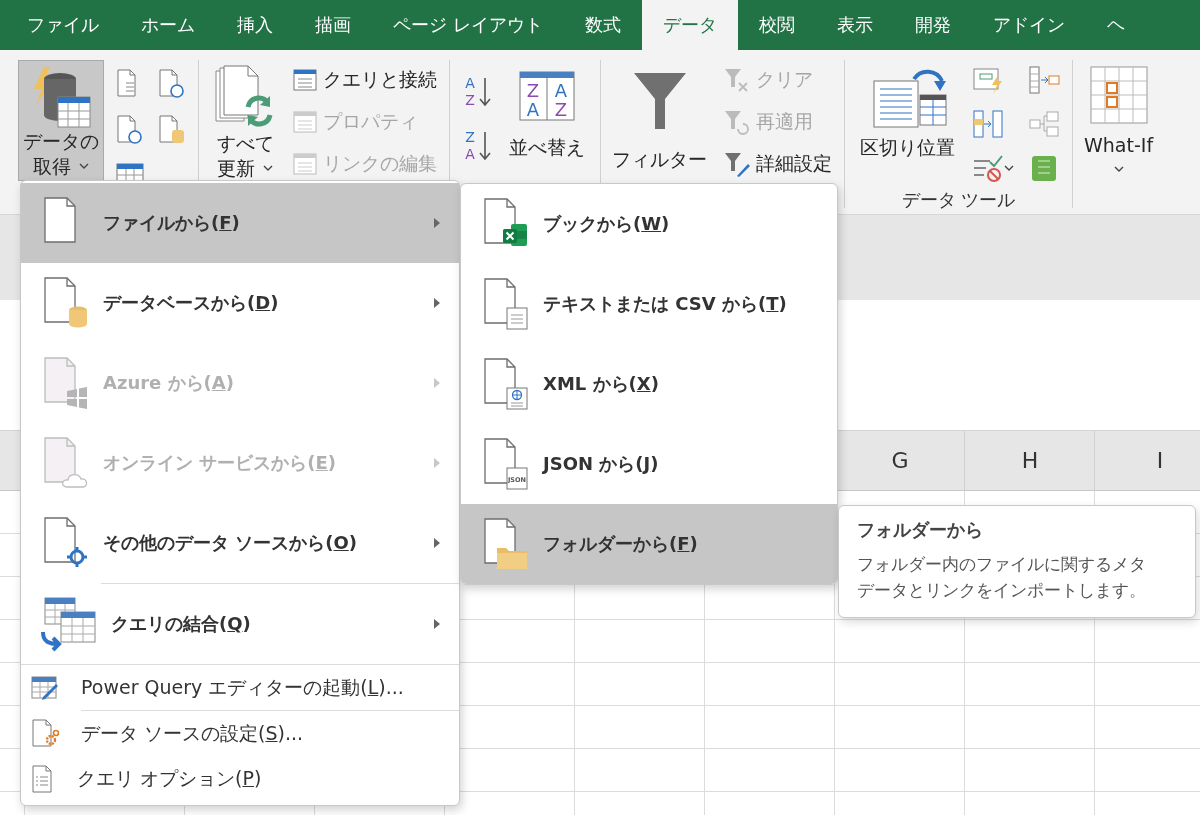 Image resolution: width=1200 pixels, height=815 pixels. What do you see at coordinates (468, 25) in the screenshot?
I see `ribbon-tab: ページ レイアウト` at bounding box center [468, 25].